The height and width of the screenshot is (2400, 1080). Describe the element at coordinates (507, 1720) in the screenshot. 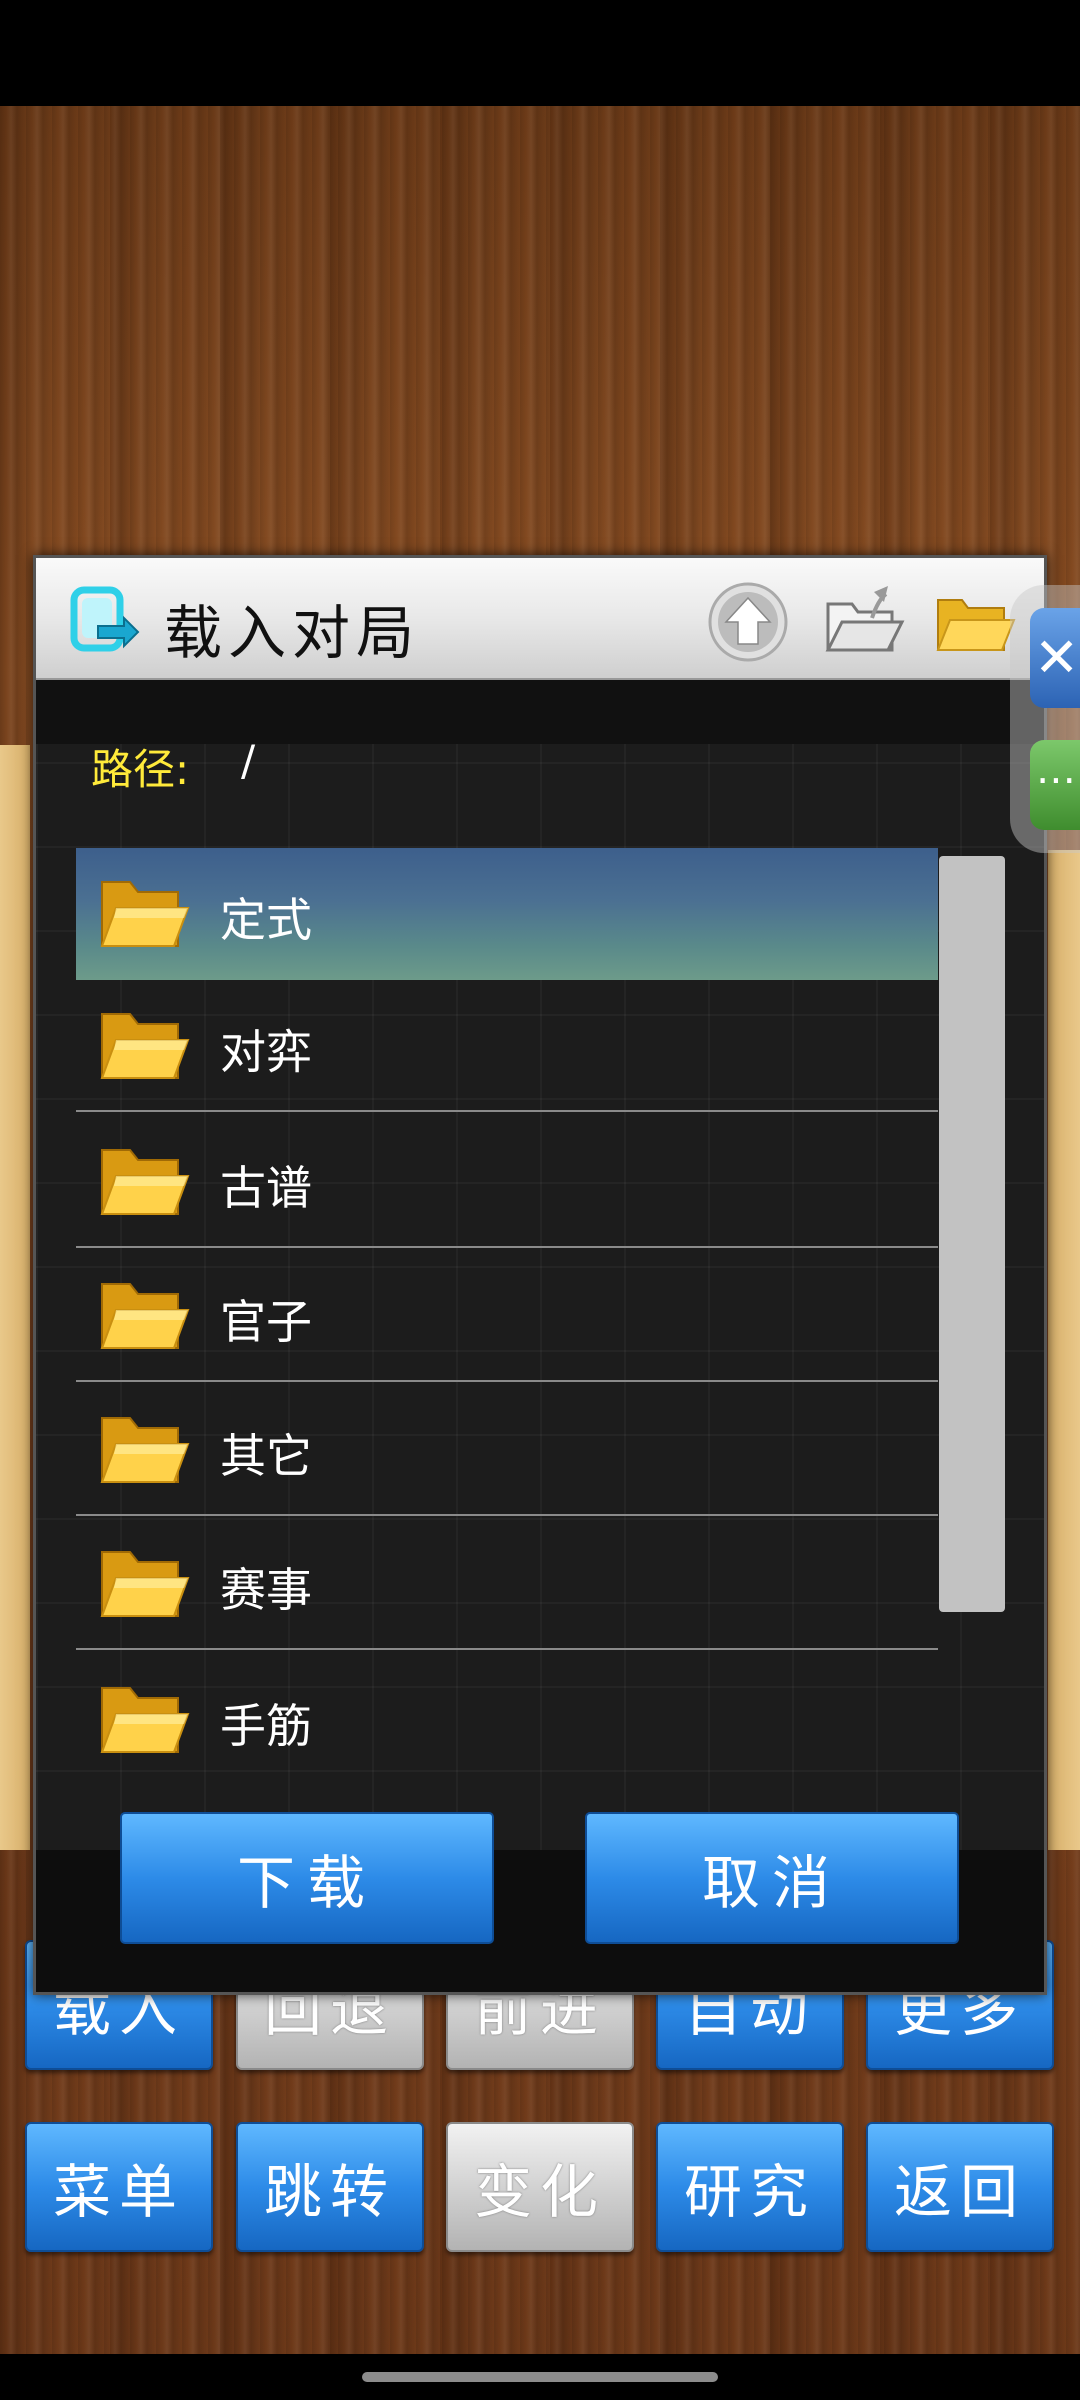

I see `folder-item-tesuji: 手筋` at that location.